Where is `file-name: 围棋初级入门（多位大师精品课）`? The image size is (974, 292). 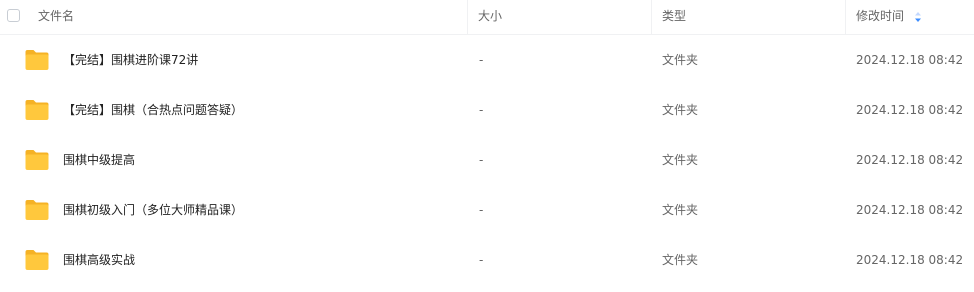 file-name: 围棋初级入门（多位大师精品课） is located at coordinates (153, 210).